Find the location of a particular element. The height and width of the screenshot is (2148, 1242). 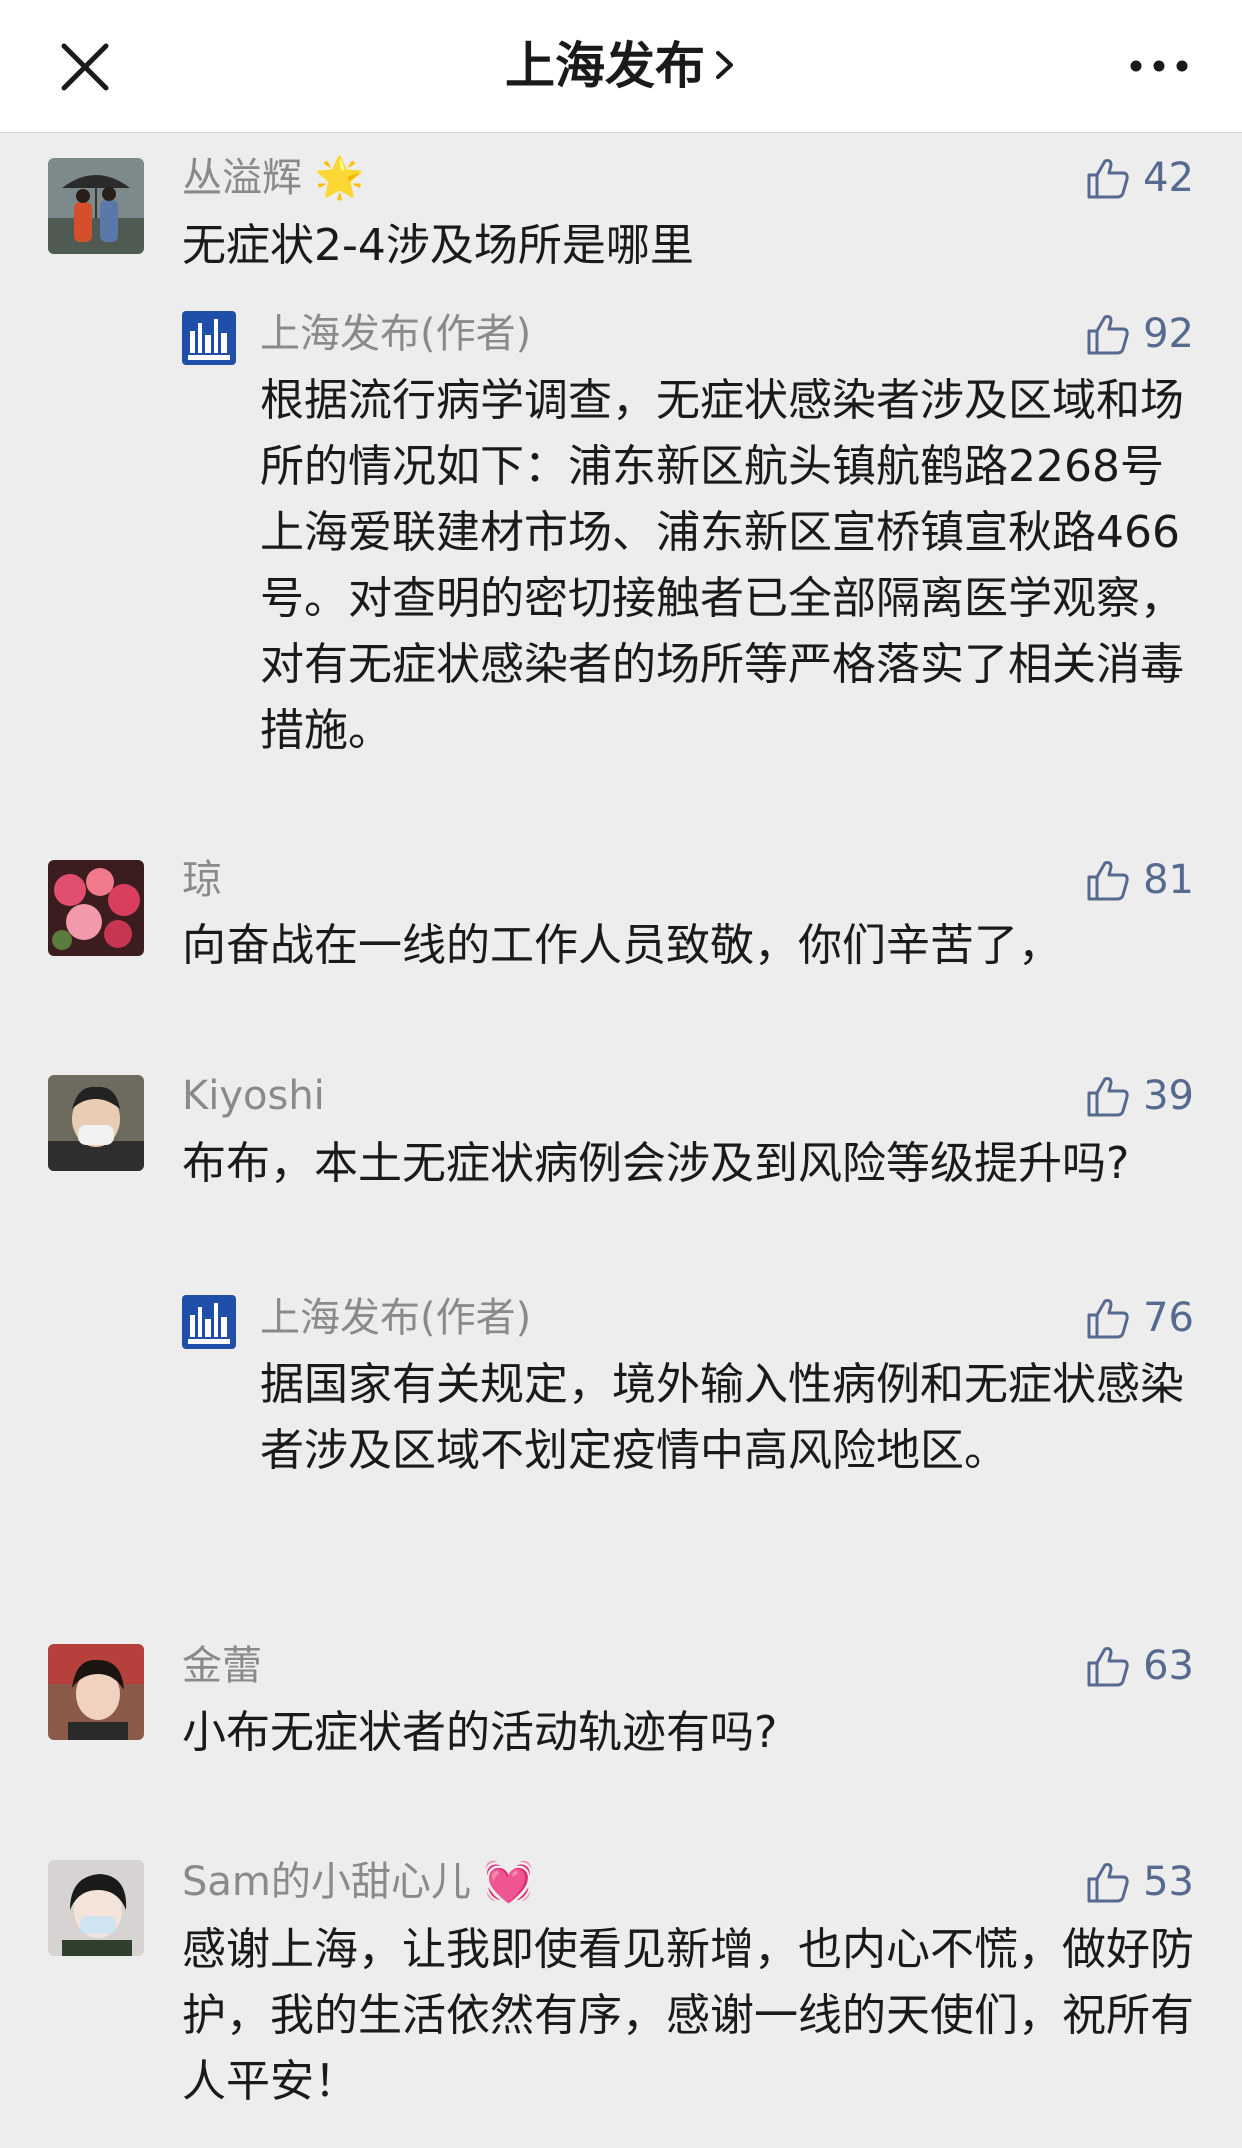

reply-text: 据国家有关规定，境外输入性病例和无症状感染者涉及区域不划定疫情中高风险地区。 is located at coordinates (722, 1417).